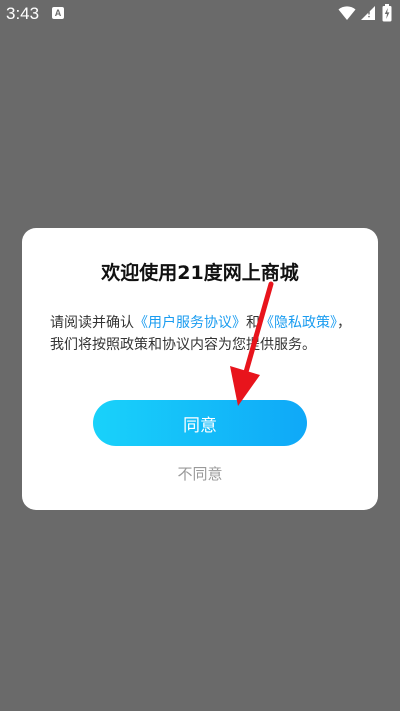 The image size is (400, 711). I want to click on wifi-icon, so click(347, 13).